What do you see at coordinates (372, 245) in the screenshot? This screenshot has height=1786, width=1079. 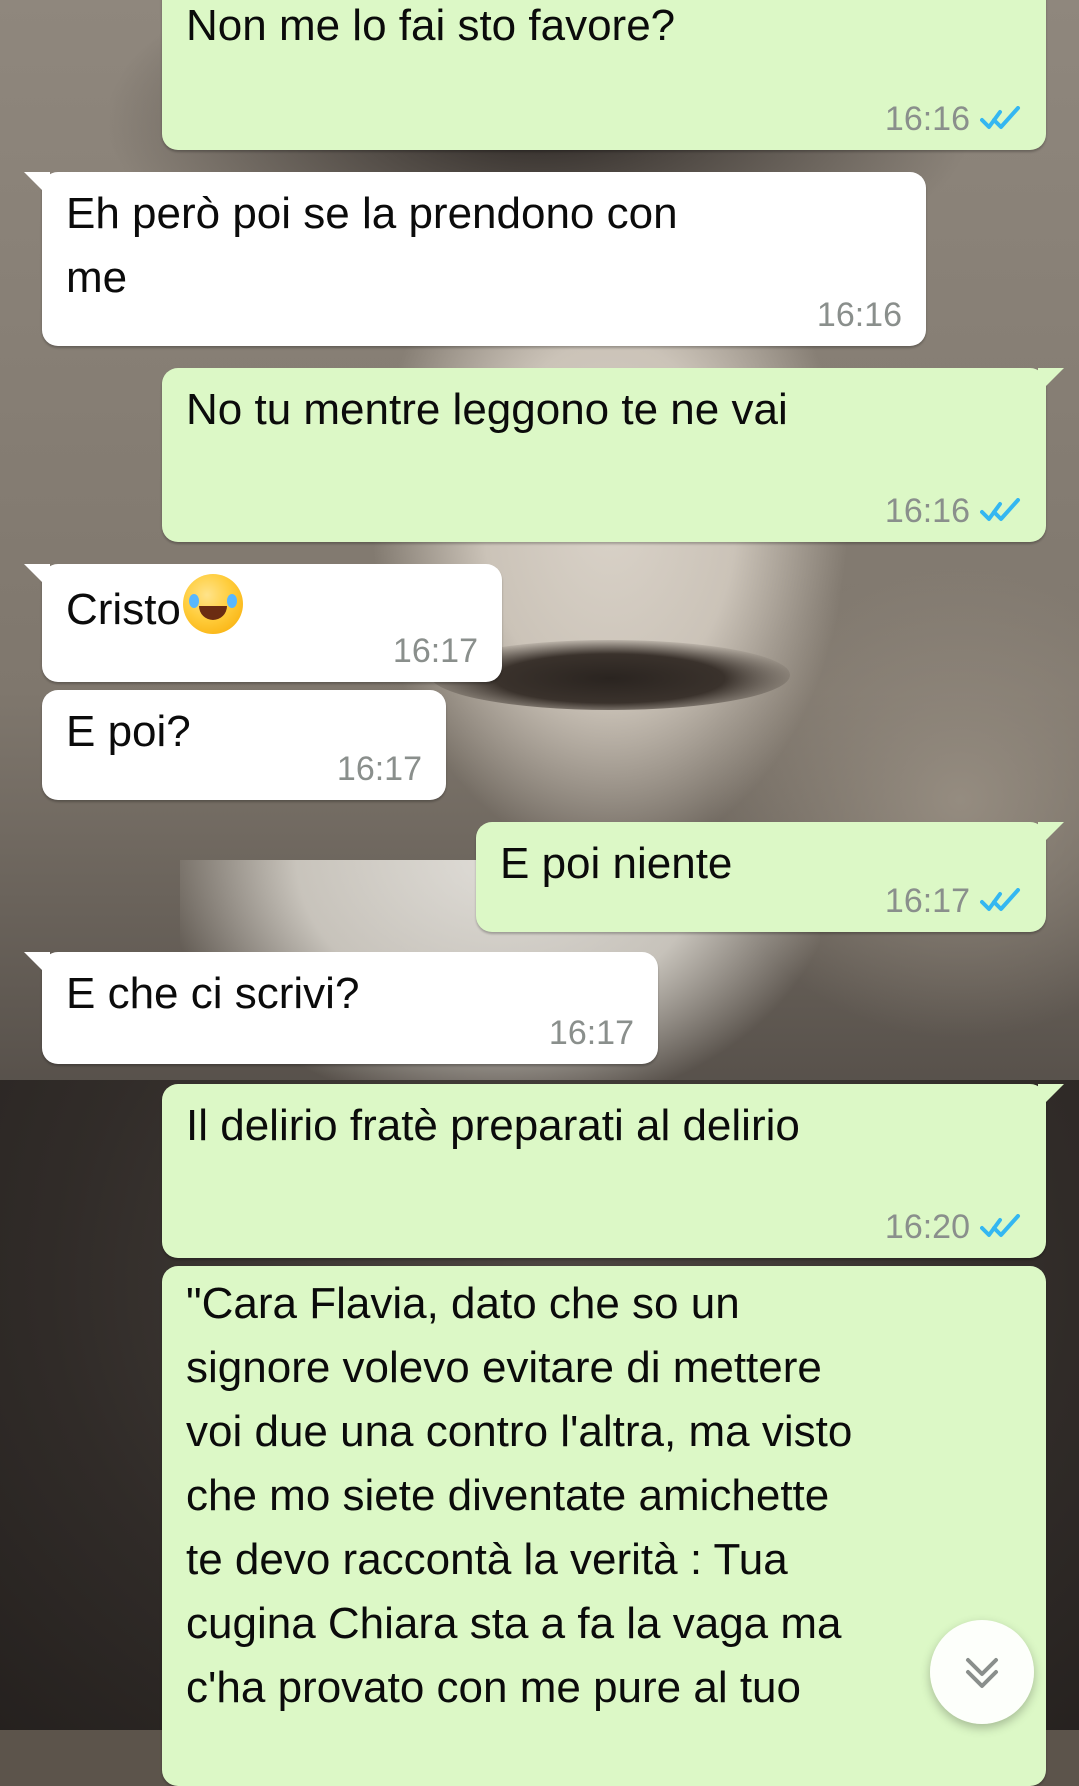 I see `message-text: Eh però poi se la prendono con me` at bounding box center [372, 245].